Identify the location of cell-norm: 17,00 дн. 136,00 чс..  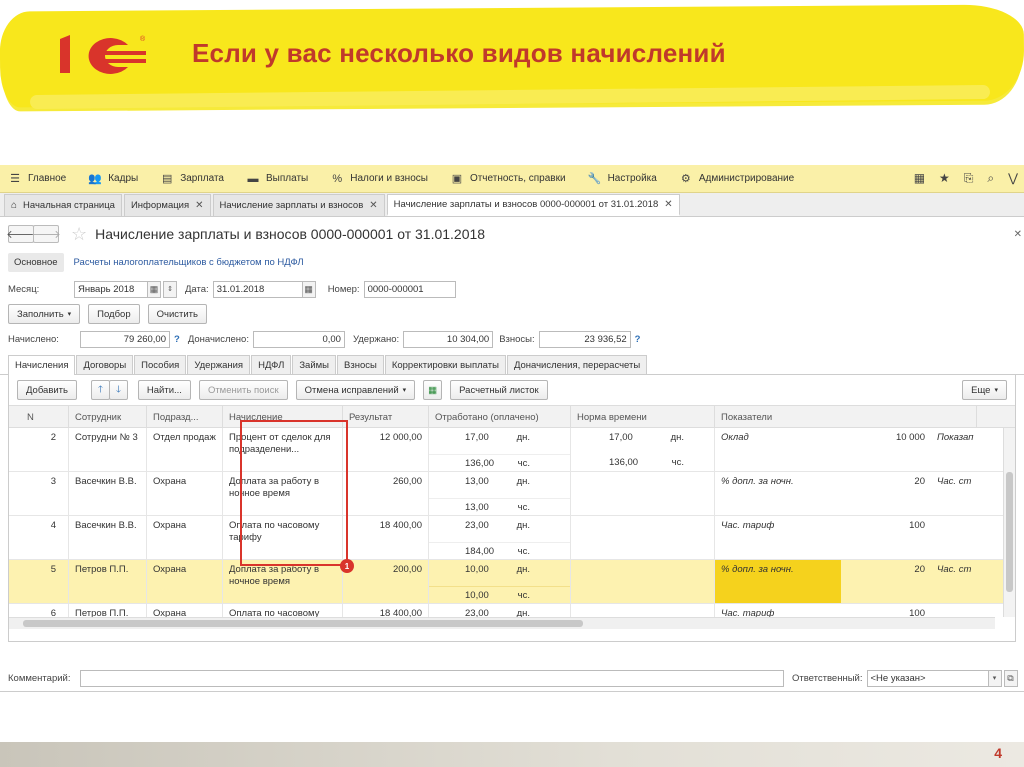
(643, 449).